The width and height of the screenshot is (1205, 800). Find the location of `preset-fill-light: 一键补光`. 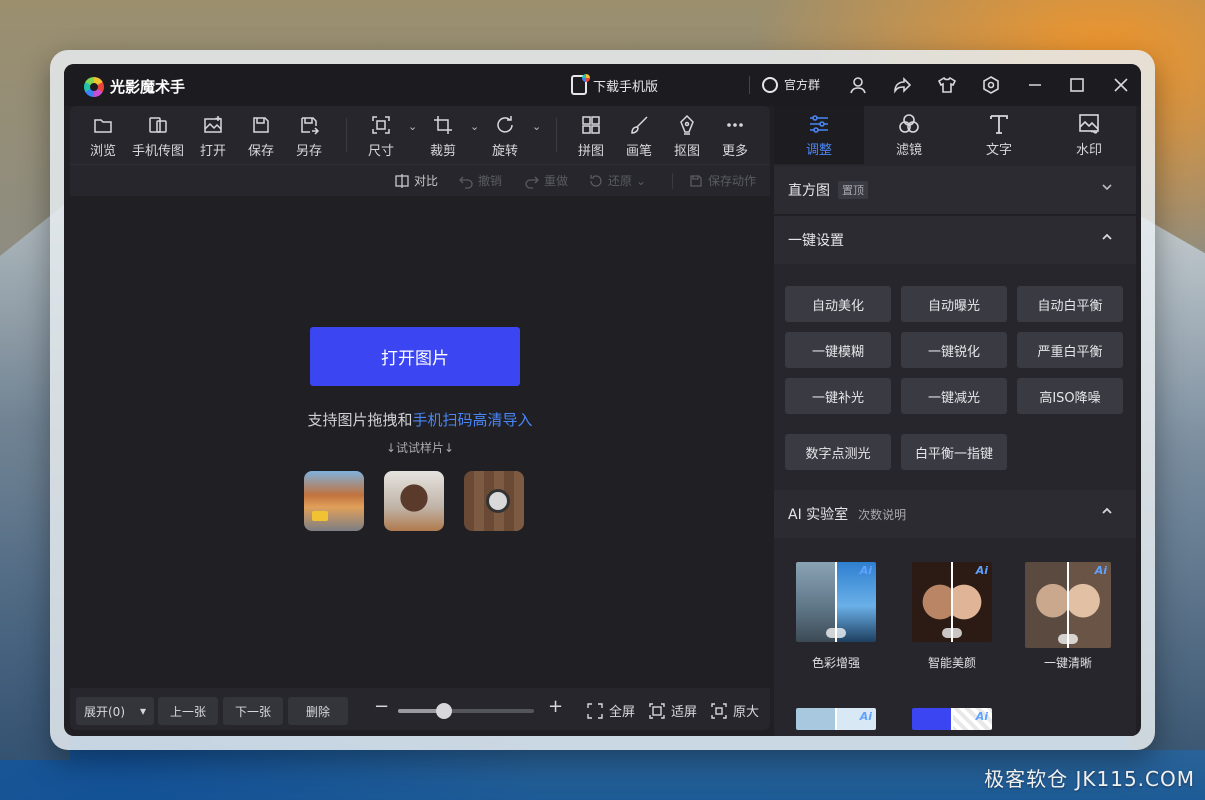

preset-fill-light: 一键补光 is located at coordinates (838, 396).